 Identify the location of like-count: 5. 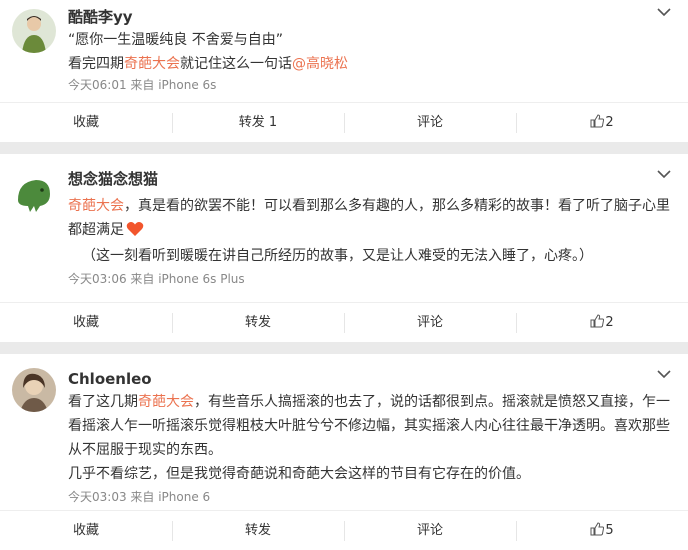
(609, 530).